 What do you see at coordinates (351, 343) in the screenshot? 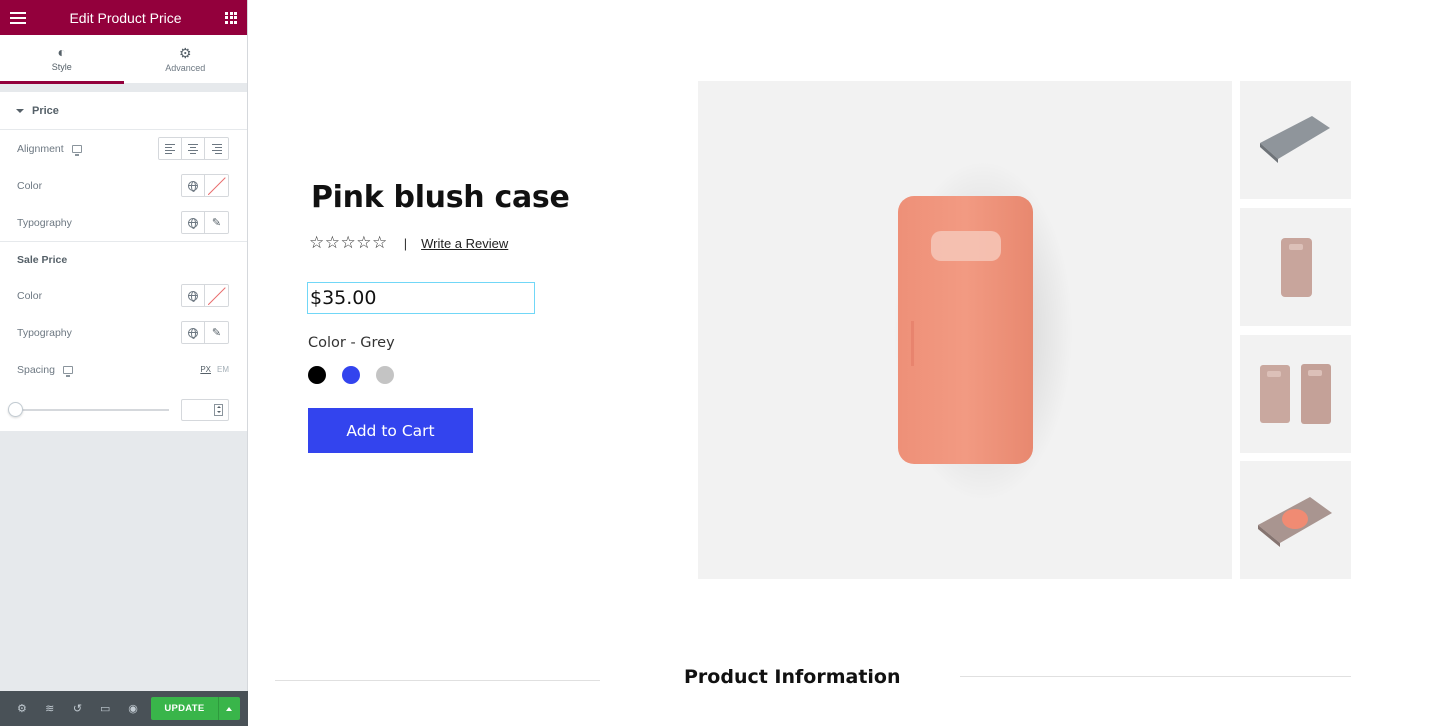
I see `color-variant-label: Color - Grey` at bounding box center [351, 343].